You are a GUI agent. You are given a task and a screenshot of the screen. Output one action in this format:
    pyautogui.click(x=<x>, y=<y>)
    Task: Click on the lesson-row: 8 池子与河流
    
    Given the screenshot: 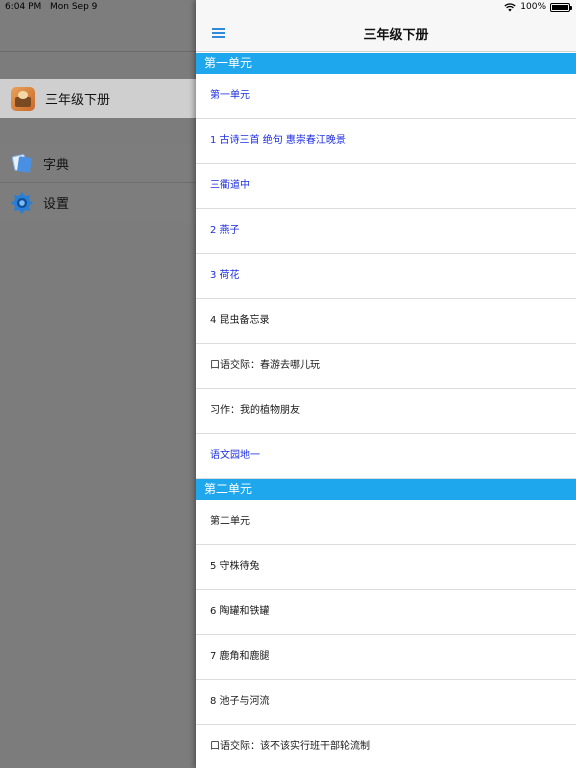 What is the action you would take?
    pyautogui.click(x=386, y=702)
    